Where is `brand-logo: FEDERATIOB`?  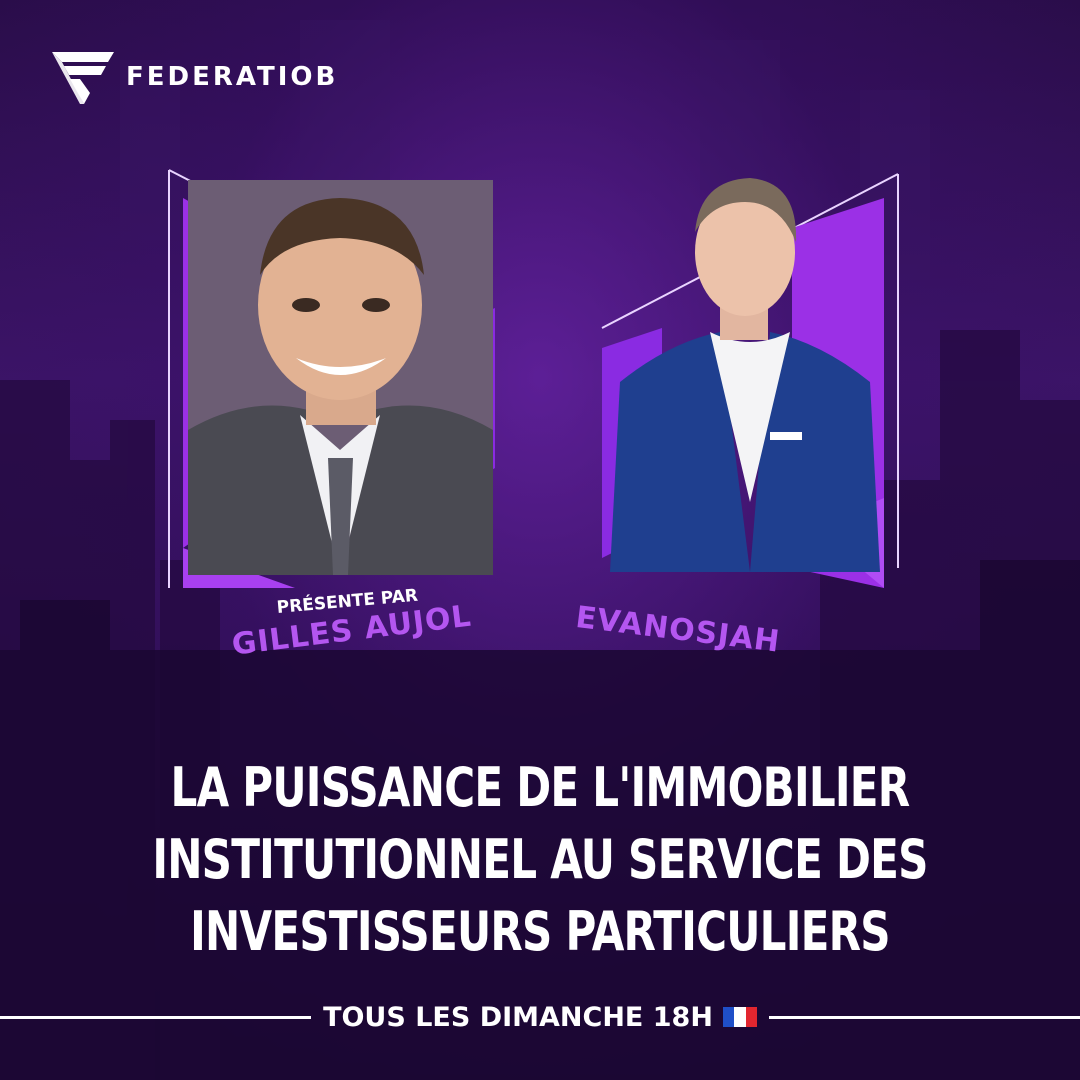
brand-logo: FEDERATIOB is located at coordinates (194, 77).